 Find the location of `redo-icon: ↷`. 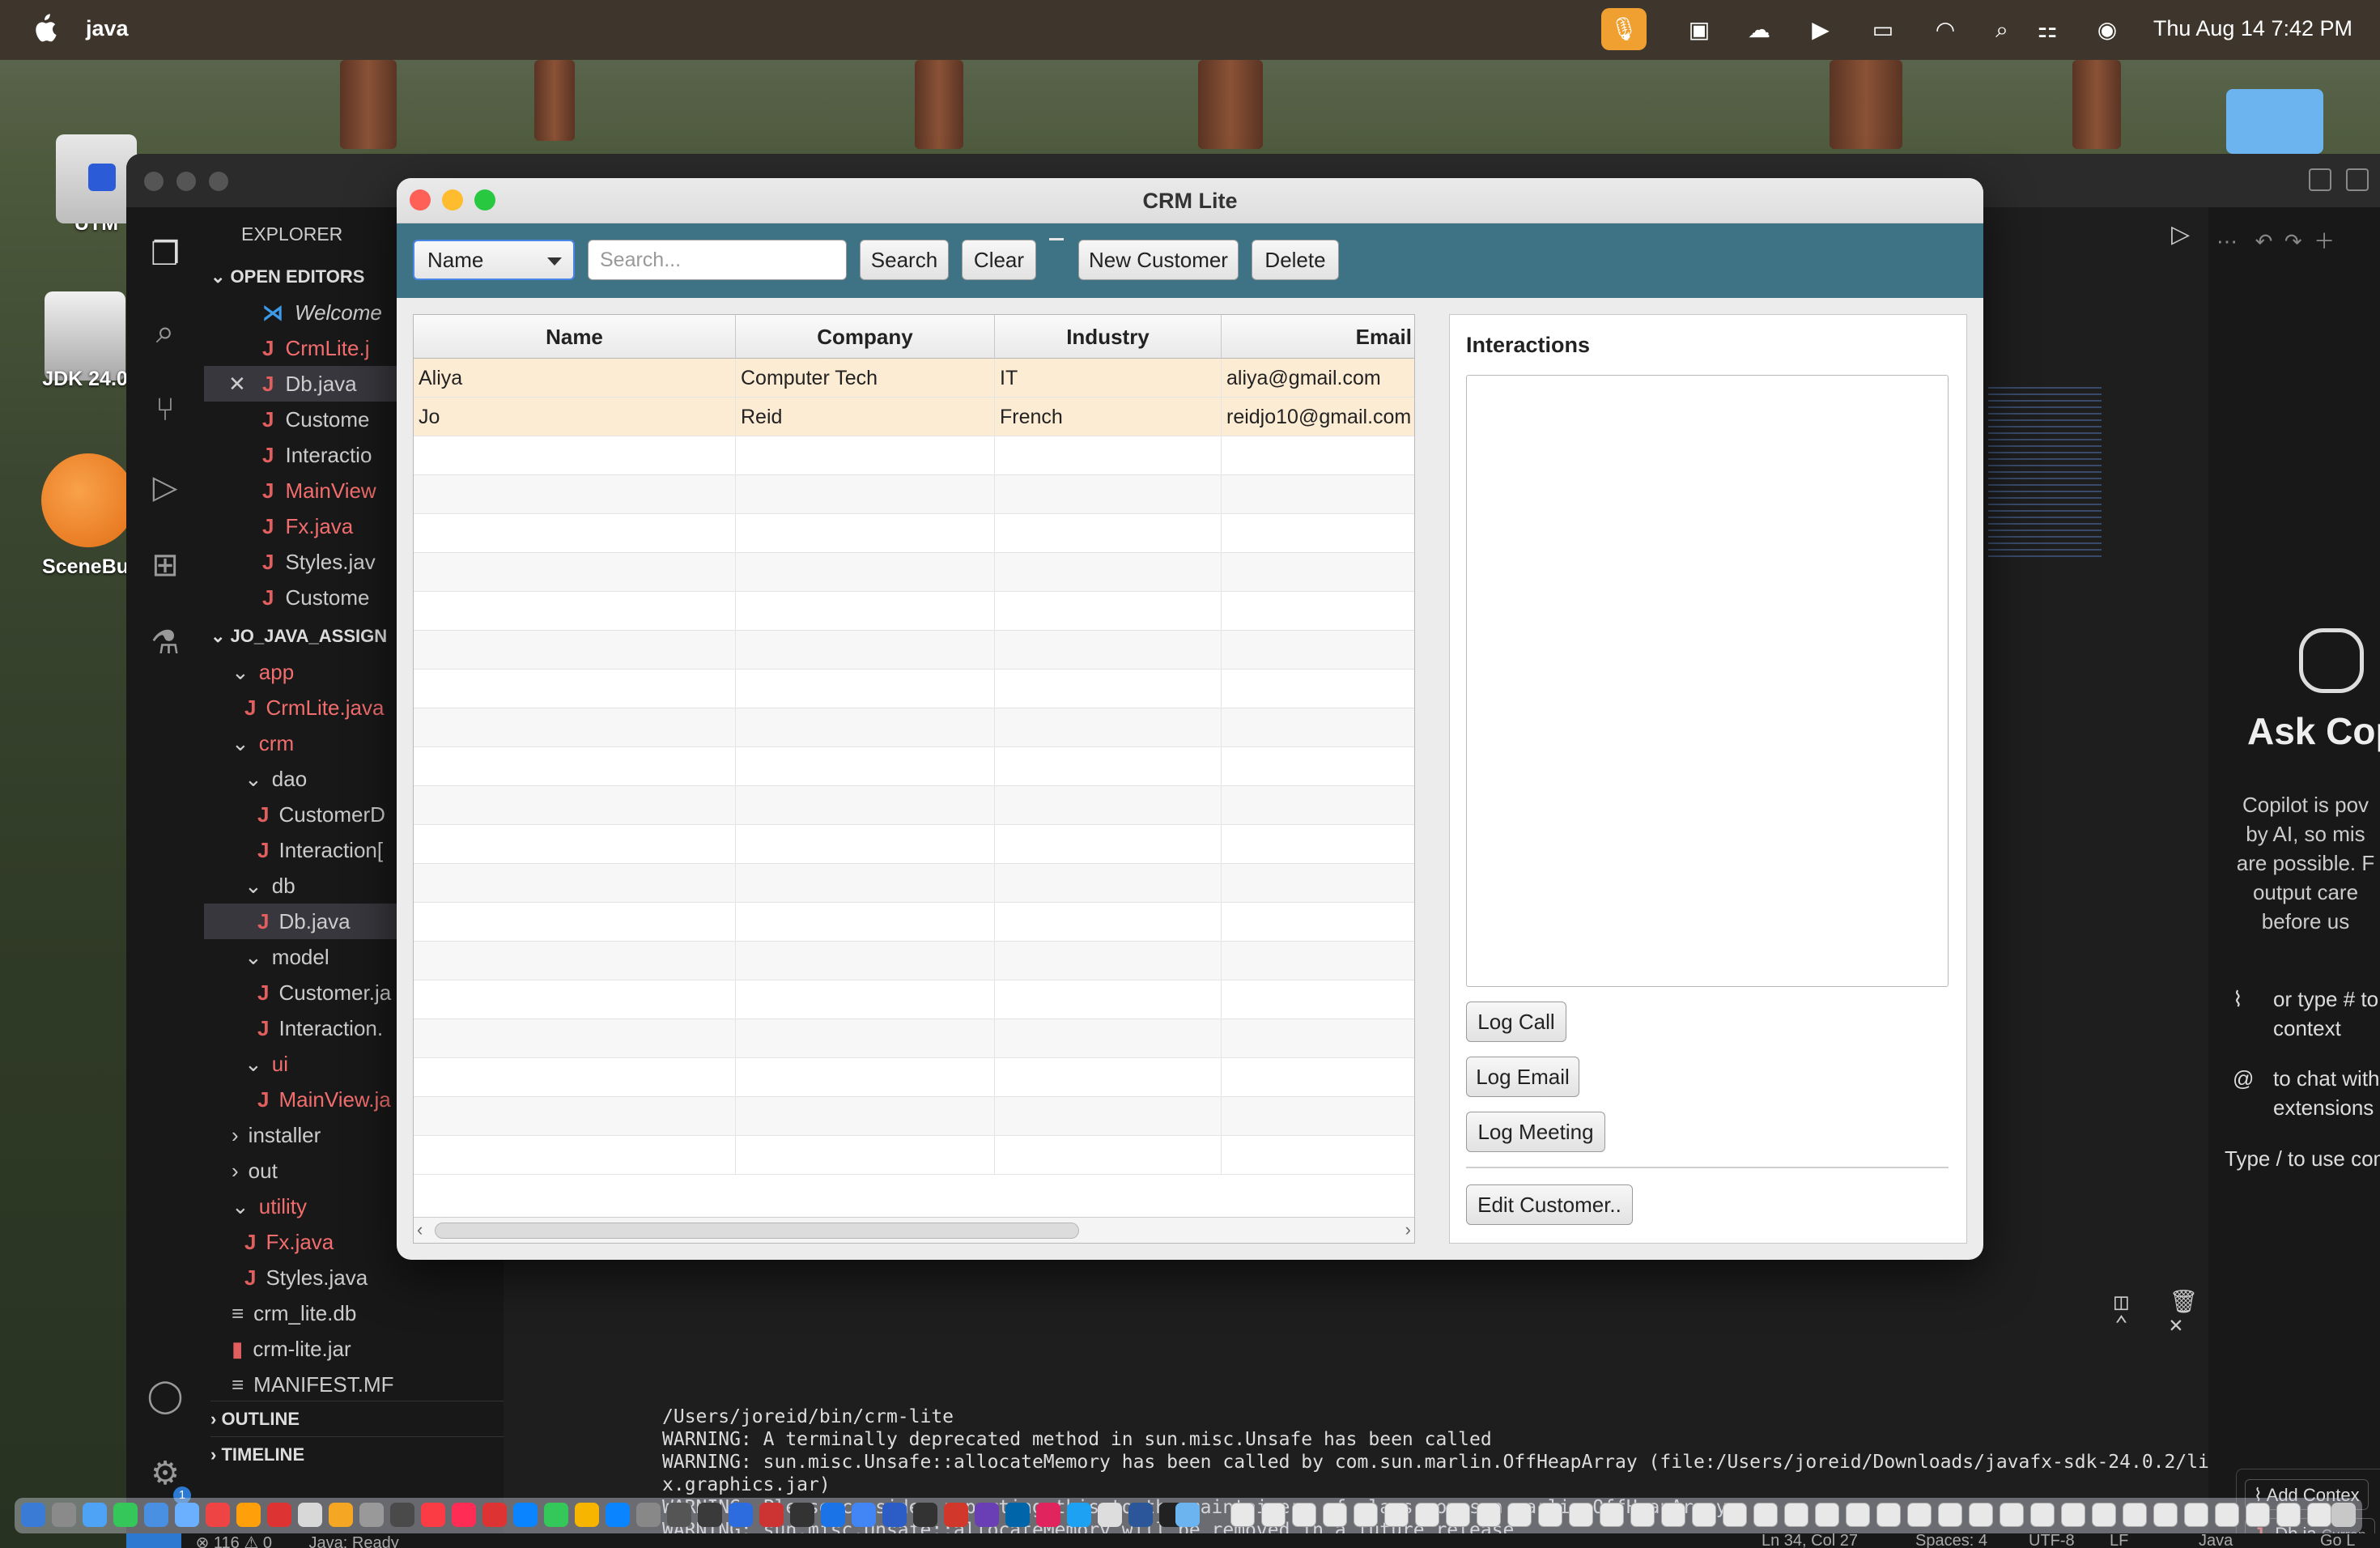

redo-icon: ↷ is located at coordinates (2293, 241).